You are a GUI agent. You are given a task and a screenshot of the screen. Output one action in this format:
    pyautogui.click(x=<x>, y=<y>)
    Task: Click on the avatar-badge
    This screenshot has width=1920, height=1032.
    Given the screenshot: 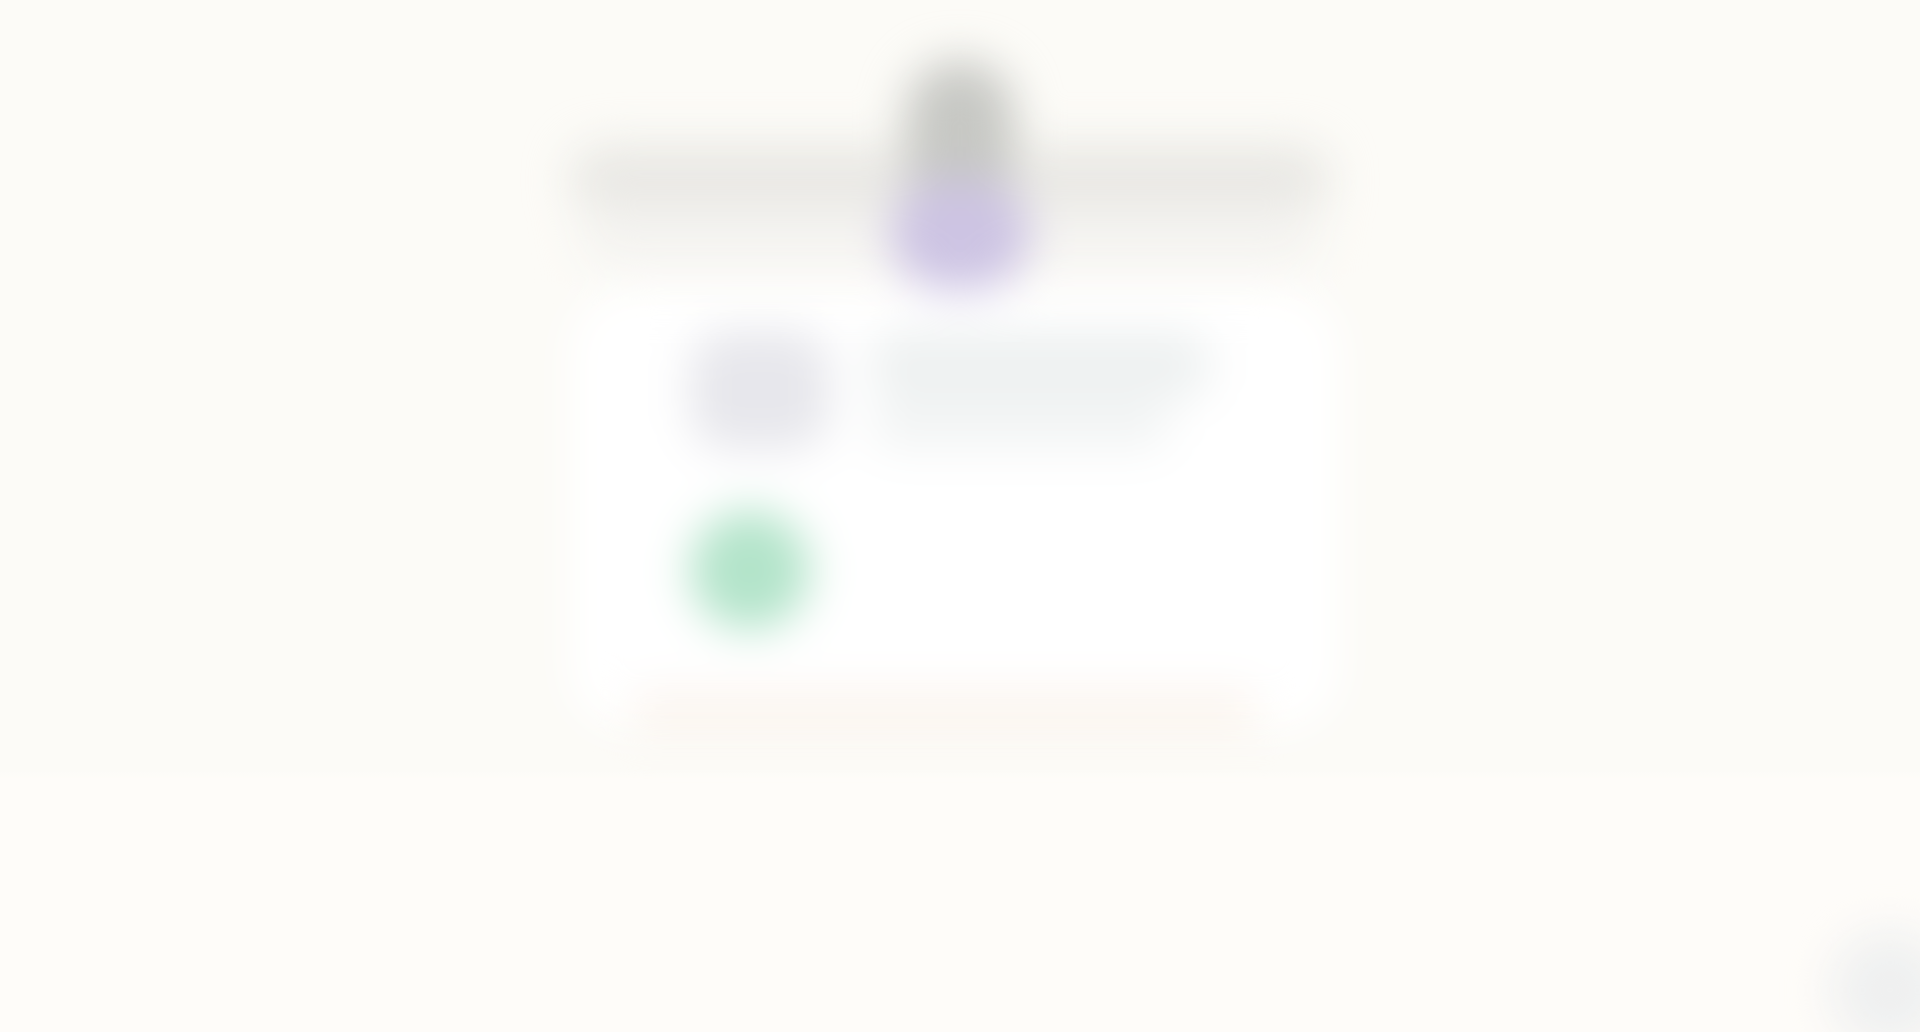 What is the action you would take?
    pyautogui.click(x=960, y=235)
    